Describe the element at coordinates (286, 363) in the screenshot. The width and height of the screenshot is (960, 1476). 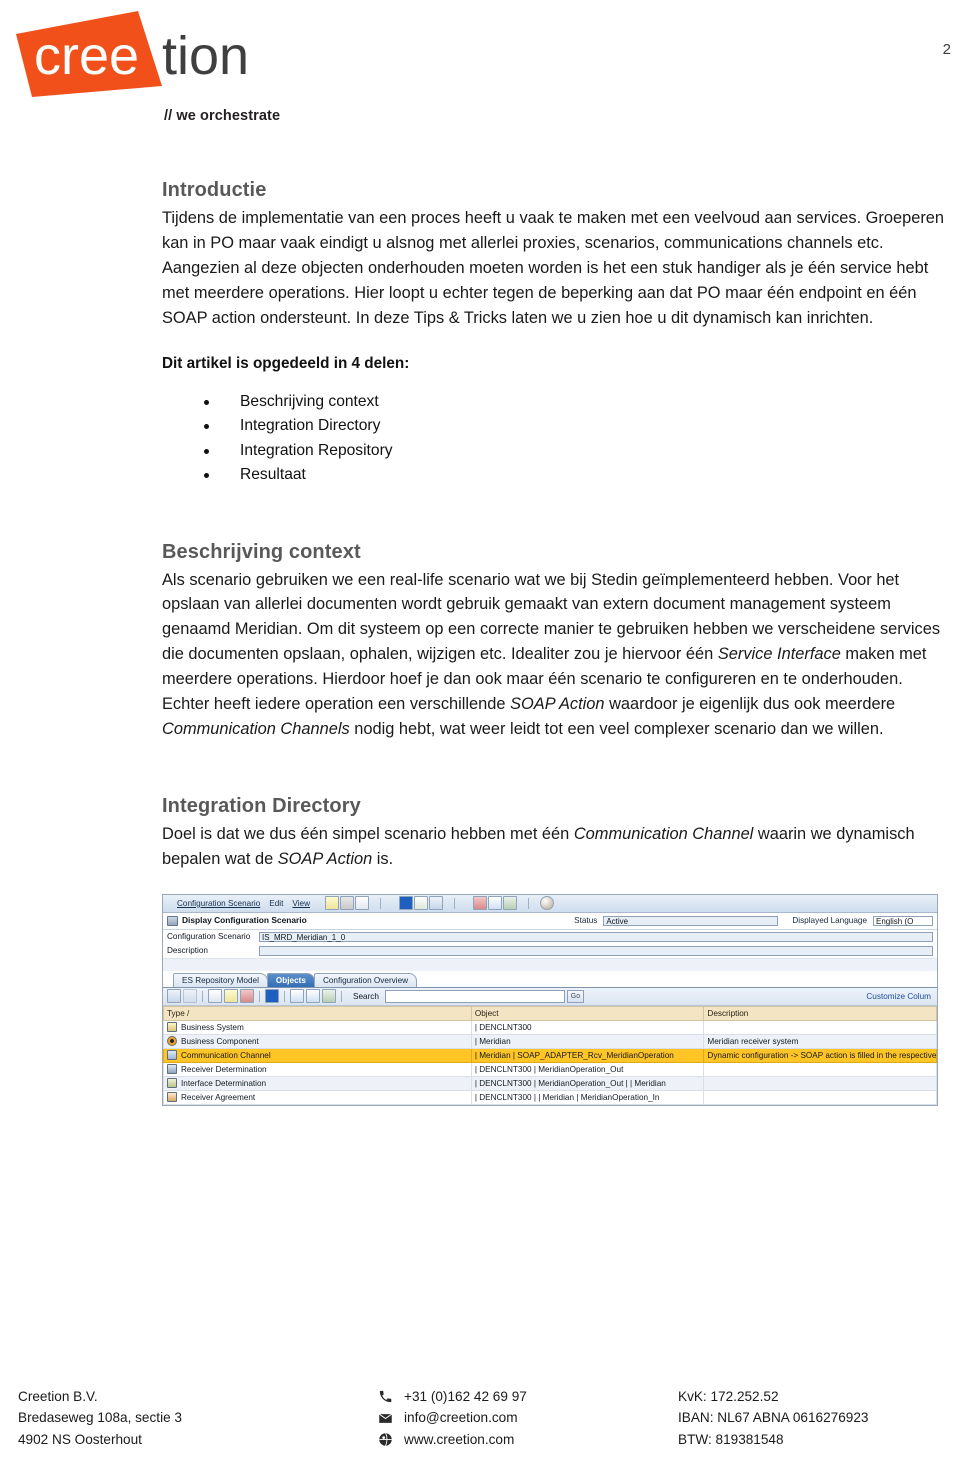
I see `parts-lead: Dit artikel is opgedeeld in 4 delen:` at that location.